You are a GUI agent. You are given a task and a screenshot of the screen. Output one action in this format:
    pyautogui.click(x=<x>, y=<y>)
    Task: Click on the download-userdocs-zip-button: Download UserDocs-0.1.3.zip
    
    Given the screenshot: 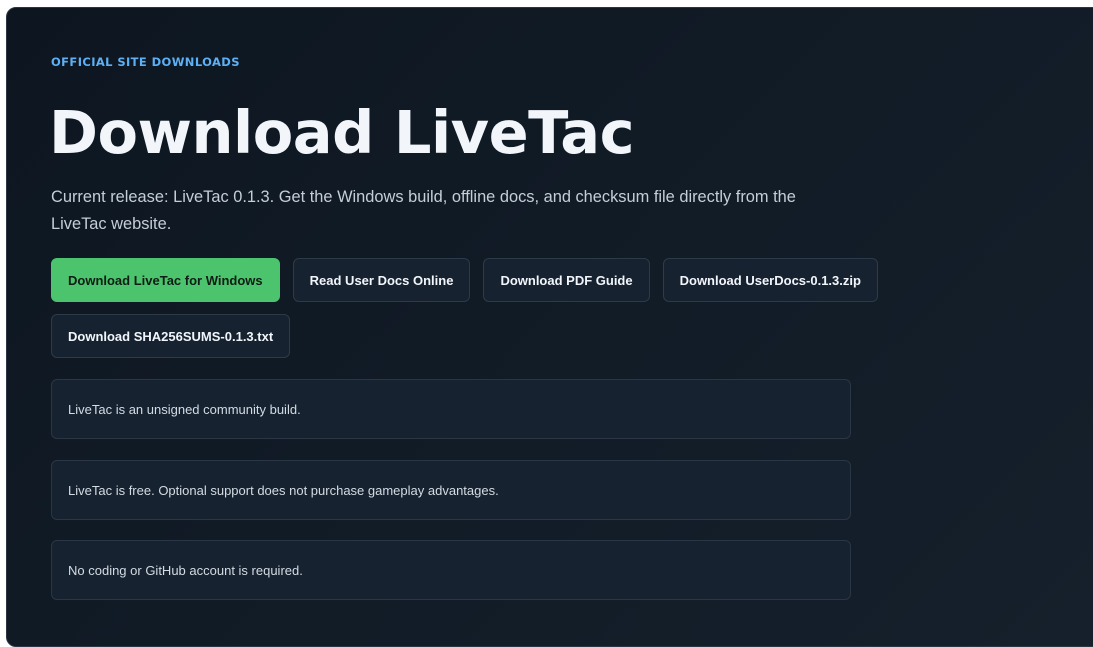 What is the action you would take?
    pyautogui.click(x=770, y=280)
    